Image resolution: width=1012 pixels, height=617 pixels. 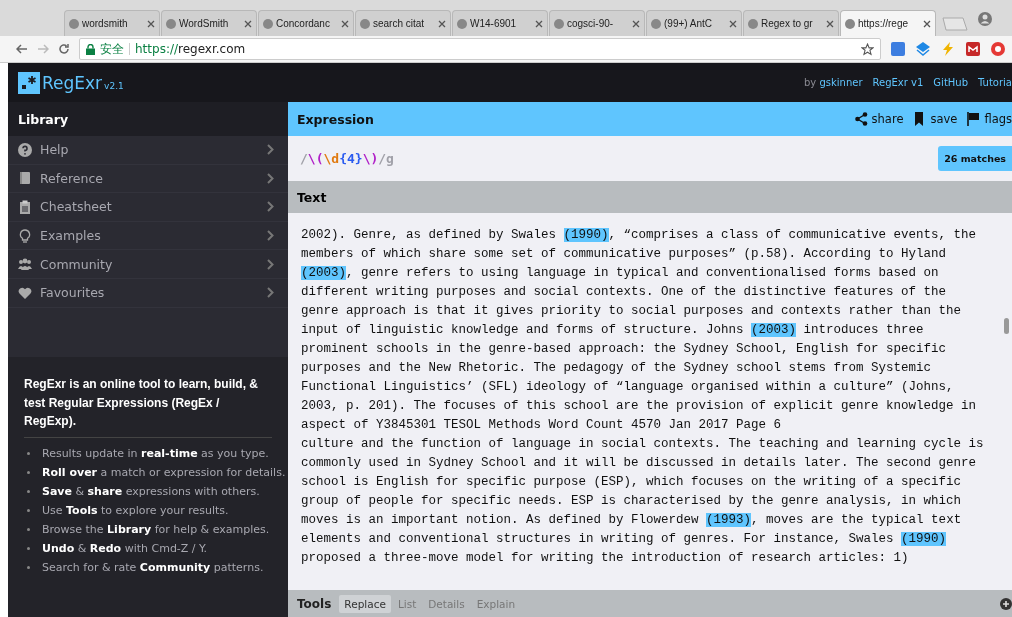 What do you see at coordinates (306, 23) in the screenshot?
I see `browser-tab: Concordanc` at bounding box center [306, 23].